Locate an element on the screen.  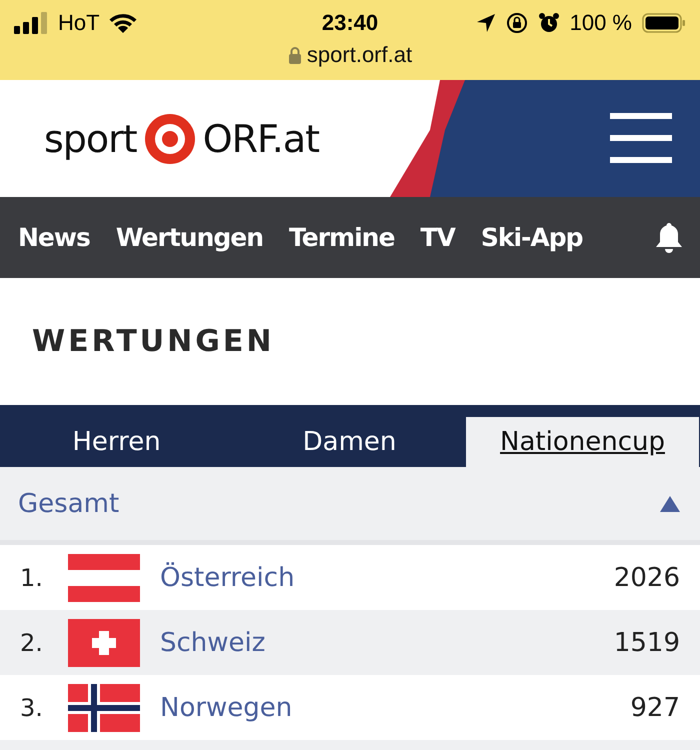
logo-text: ORF.at is located at coordinates (261, 138).